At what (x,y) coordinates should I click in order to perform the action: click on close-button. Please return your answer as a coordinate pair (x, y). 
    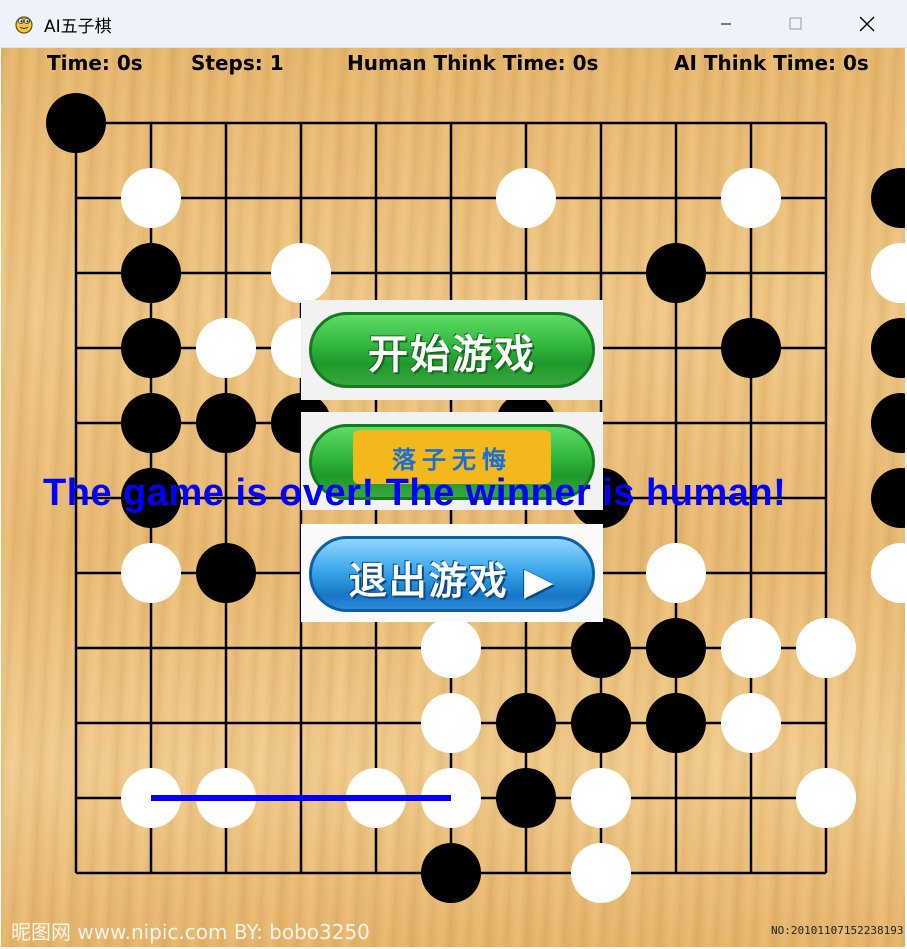
    Looking at the image, I should click on (867, 23).